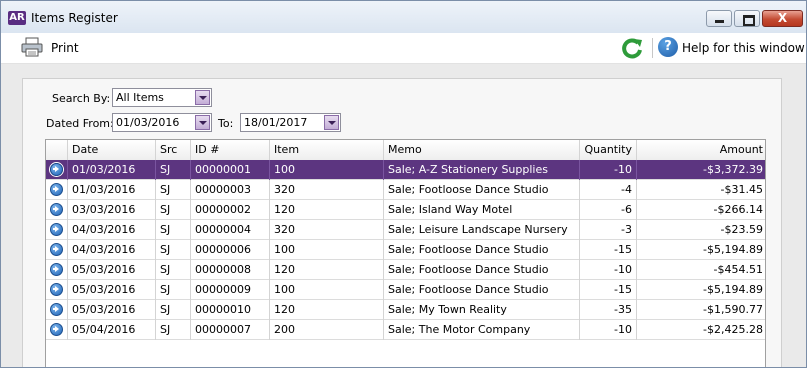 The height and width of the screenshot is (368, 807). What do you see at coordinates (608, 150) in the screenshot?
I see `column-header-quantity: Quantity` at bounding box center [608, 150].